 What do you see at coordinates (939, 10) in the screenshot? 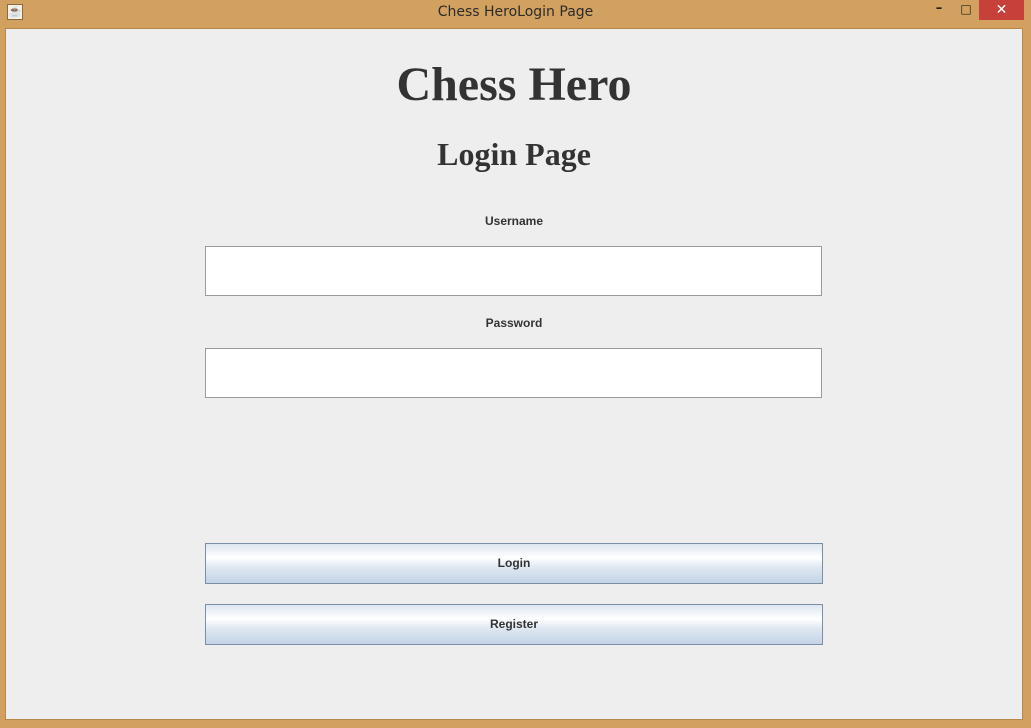
I see `minimize-button: –` at bounding box center [939, 10].